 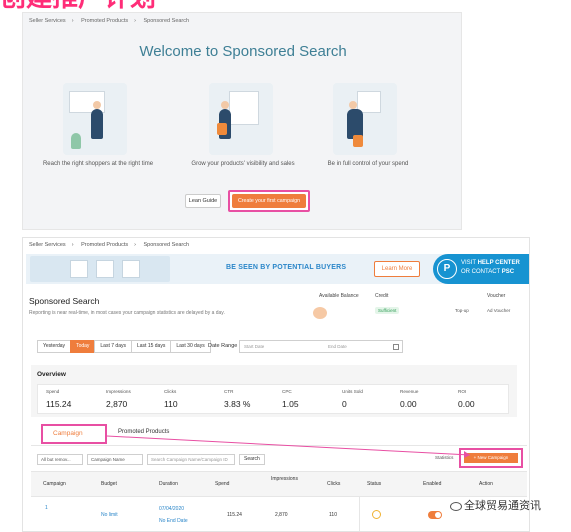 I want to click on annotation-arrow, so click(x=288, y=446).